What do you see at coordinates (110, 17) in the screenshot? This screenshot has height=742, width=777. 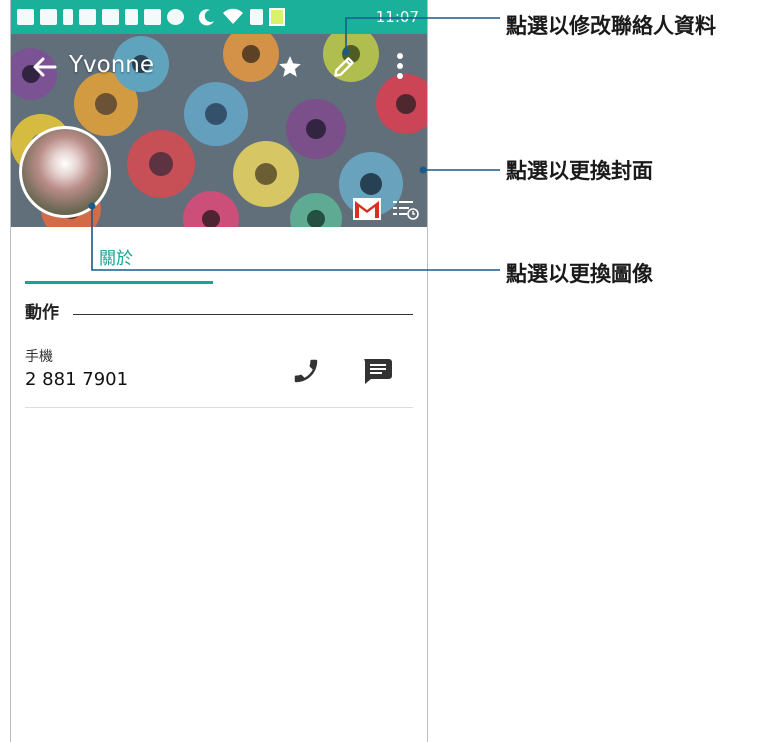 I see `mail-icon` at bounding box center [110, 17].